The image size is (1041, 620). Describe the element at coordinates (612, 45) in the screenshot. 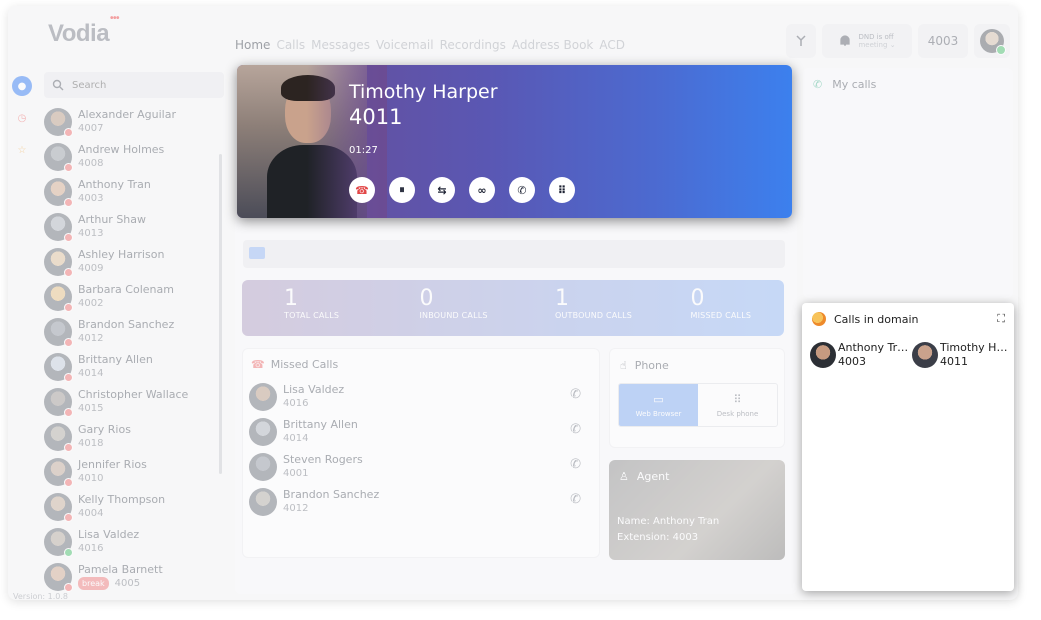

I see `nav-acd: ACD` at that location.